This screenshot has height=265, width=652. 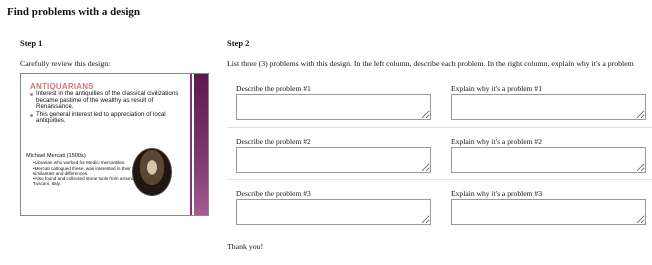 What do you see at coordinates (65, 63) in the screenshot?
I see `step1-description: Carefully review this design:` at bounding box center [65, 63].